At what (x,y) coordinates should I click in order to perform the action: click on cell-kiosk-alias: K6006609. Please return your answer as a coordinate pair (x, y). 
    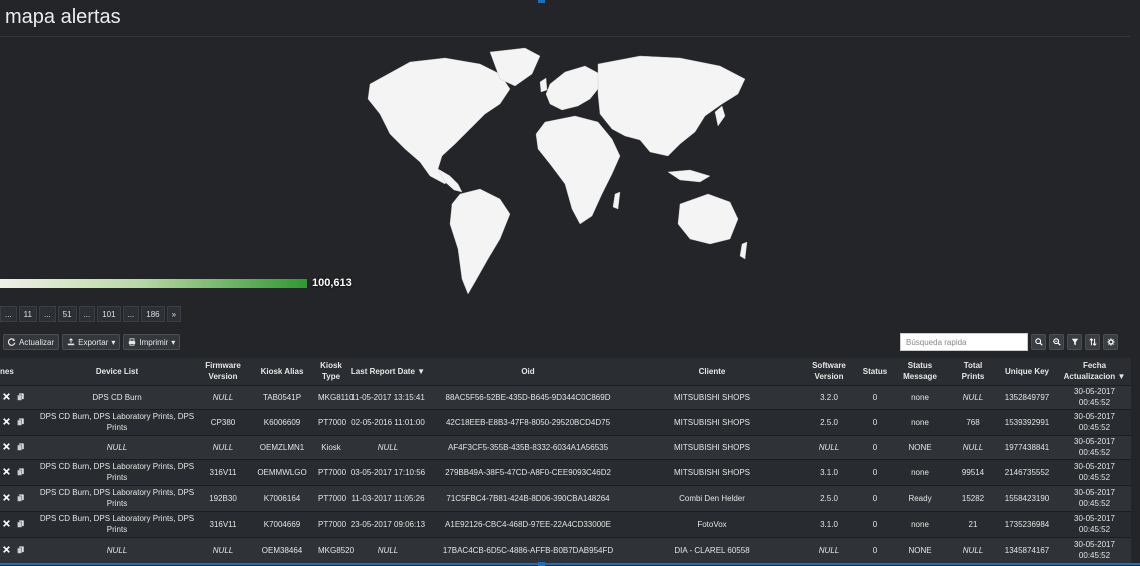
    Looking at the image, I should click on (282, 421).